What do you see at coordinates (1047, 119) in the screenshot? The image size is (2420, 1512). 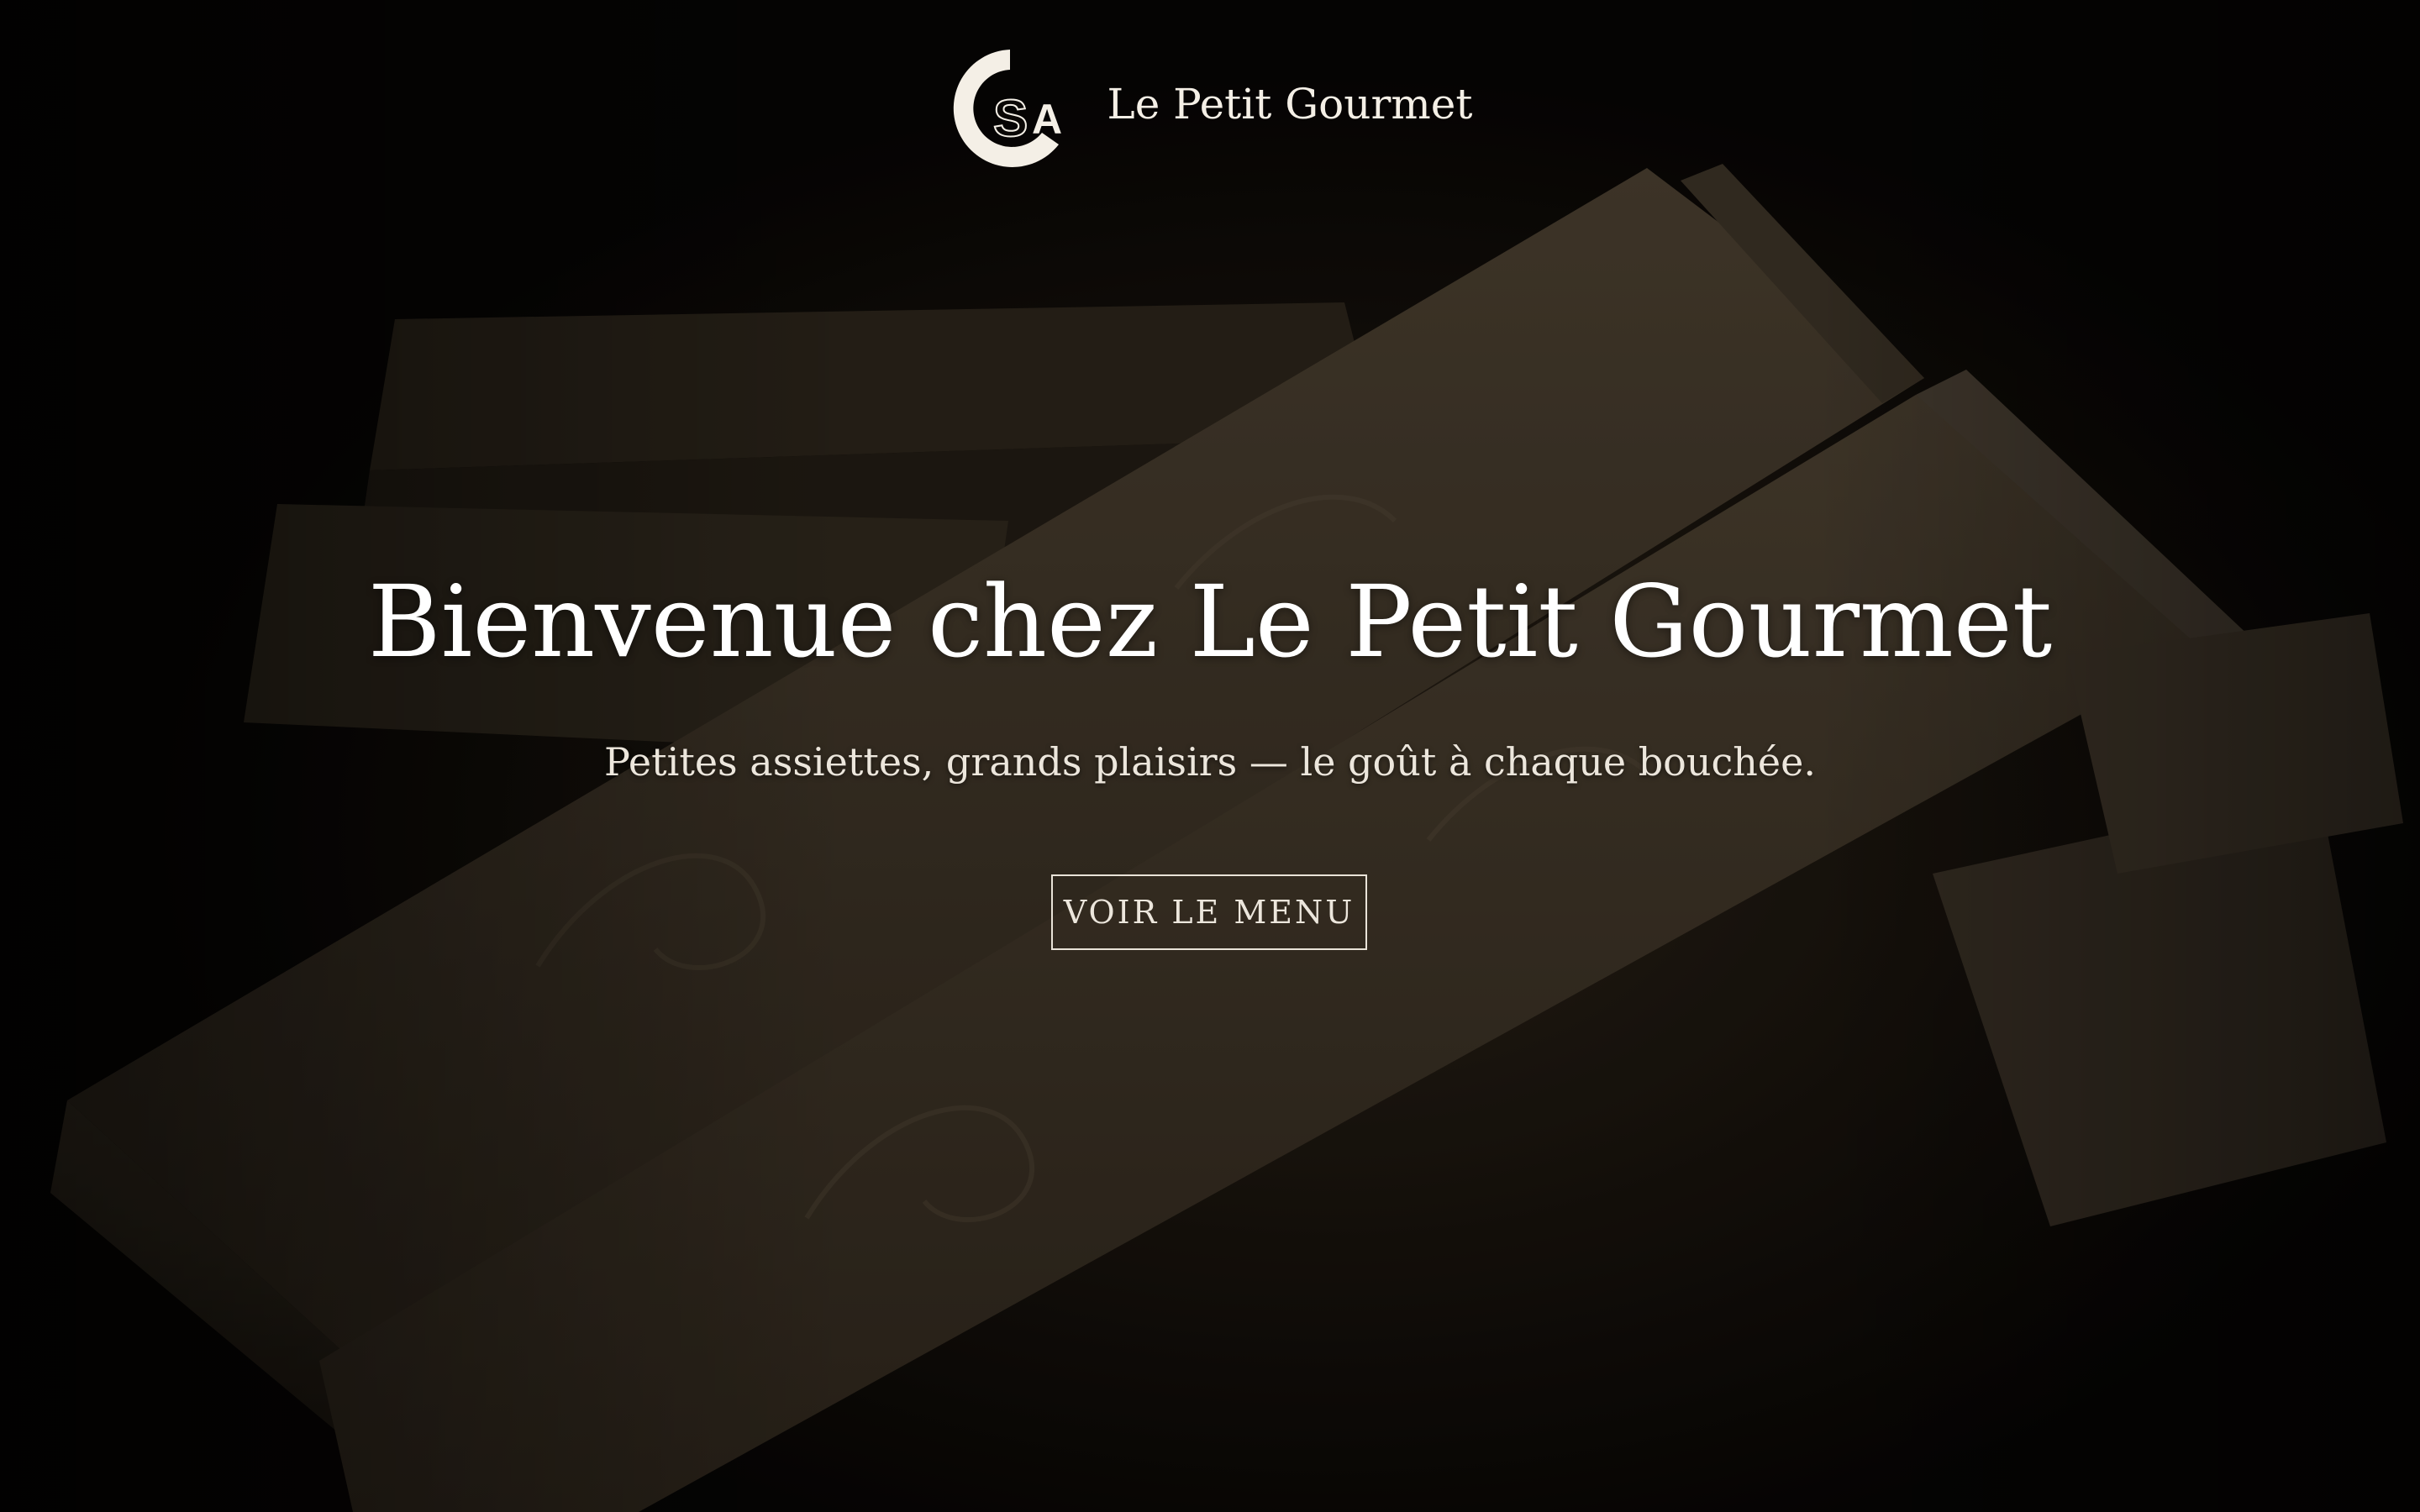 I see `svg-text: A` at bounding box center [1047, 119].